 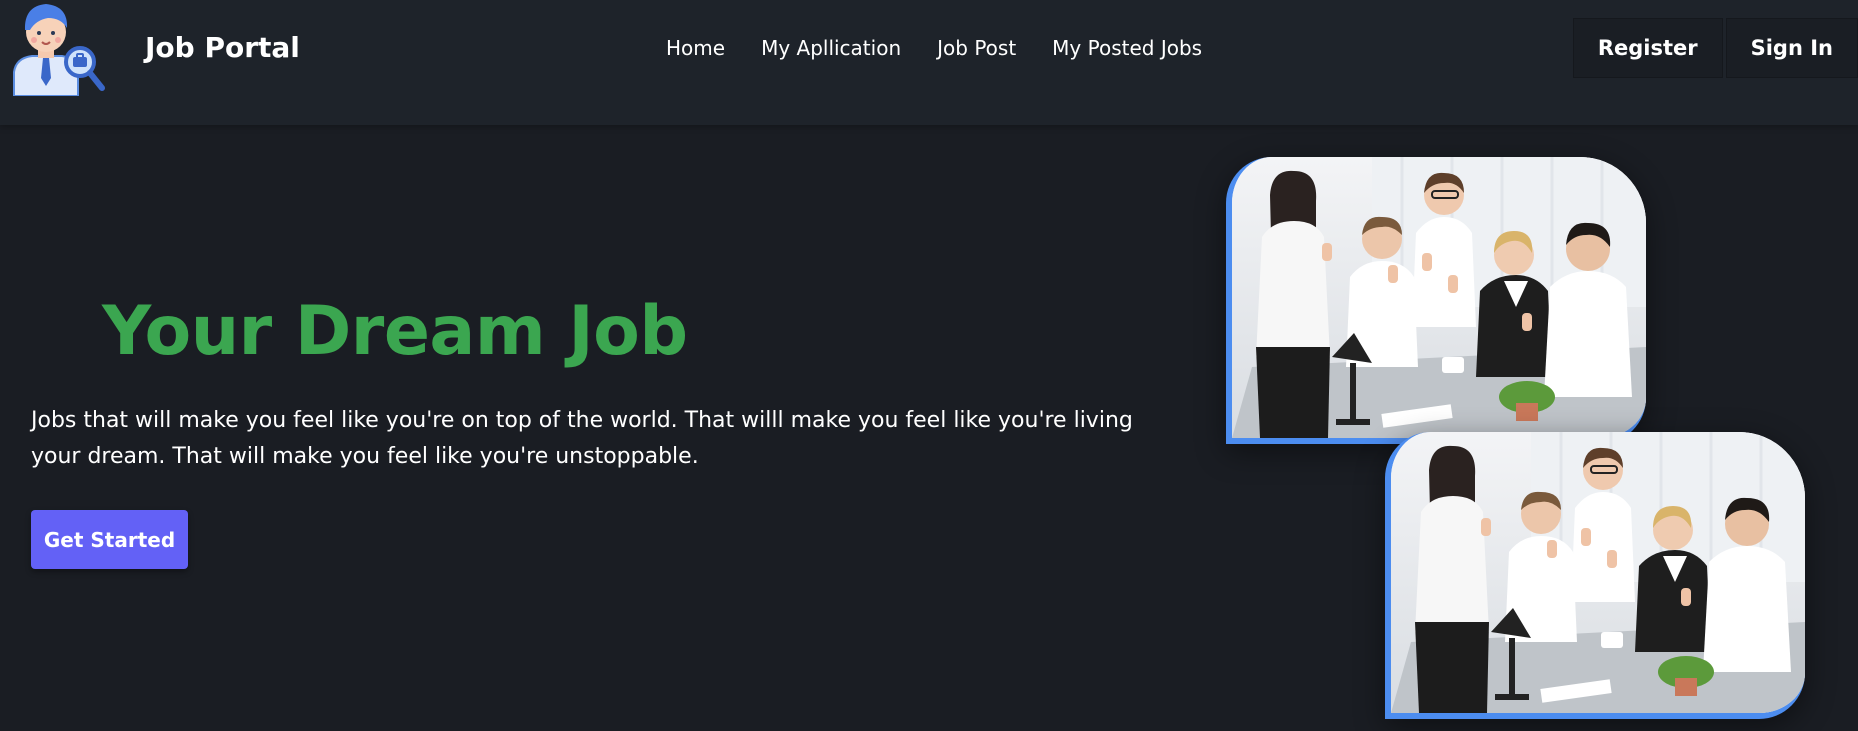 What do you see at coordinates (56, 48) in the screenshot?
I see `job-seeker-avatar-icon` at bounding box center [56, 48].